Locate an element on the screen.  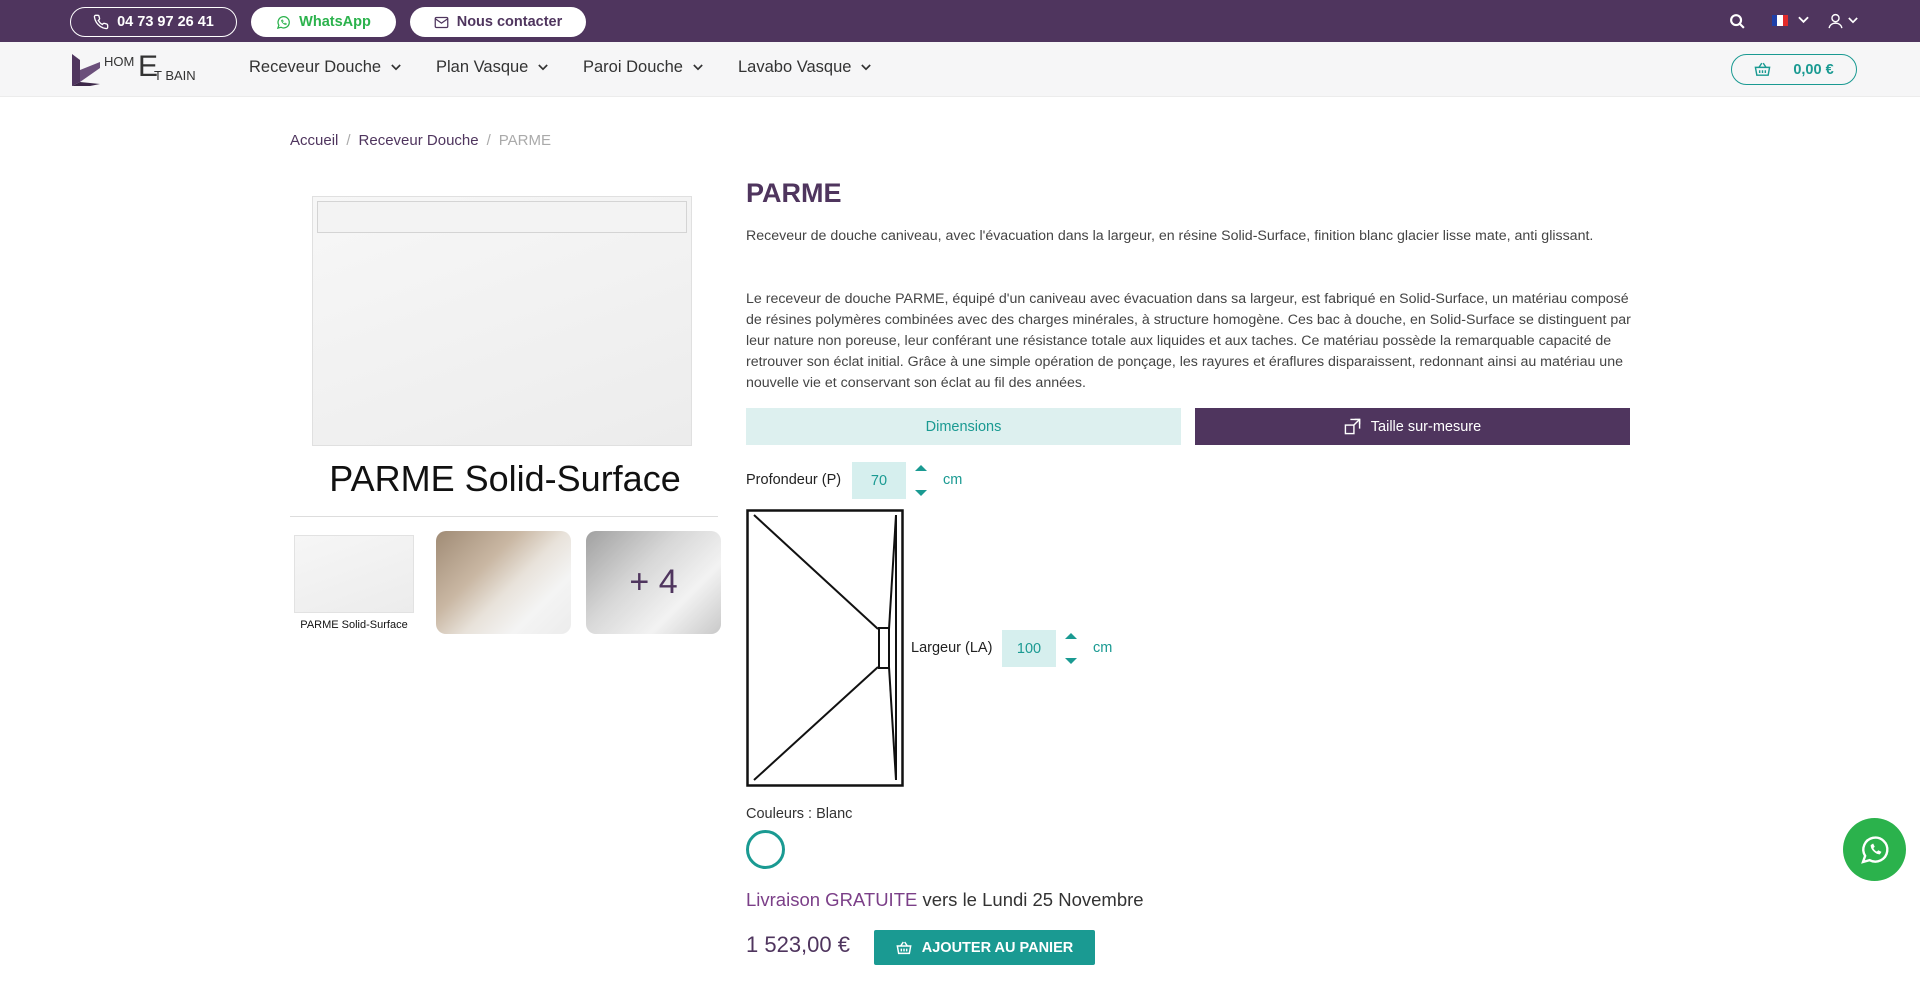
breadcrumb-category: Receveur Douche is located at coordinates (419, 140).